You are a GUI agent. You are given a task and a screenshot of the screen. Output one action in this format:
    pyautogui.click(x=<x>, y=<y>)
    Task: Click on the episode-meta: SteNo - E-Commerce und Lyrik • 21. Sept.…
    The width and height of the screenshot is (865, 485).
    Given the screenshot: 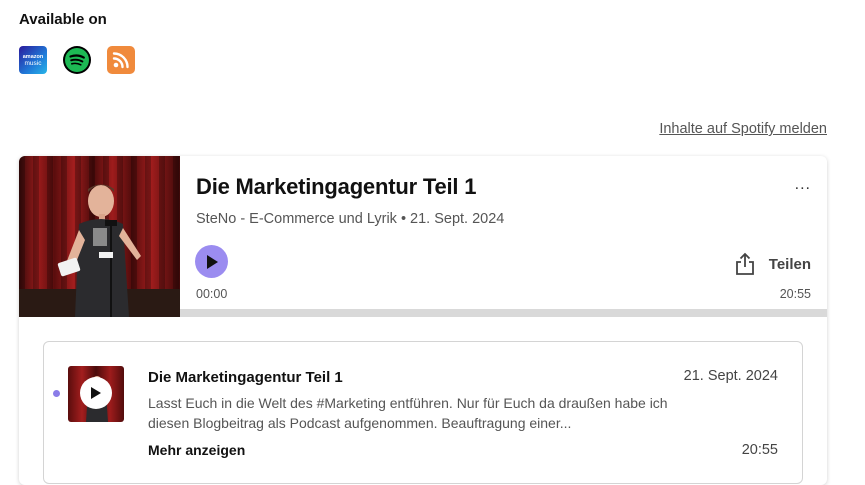 What is the action you would take?
    pyautogui.click(x=350, y=219)
    